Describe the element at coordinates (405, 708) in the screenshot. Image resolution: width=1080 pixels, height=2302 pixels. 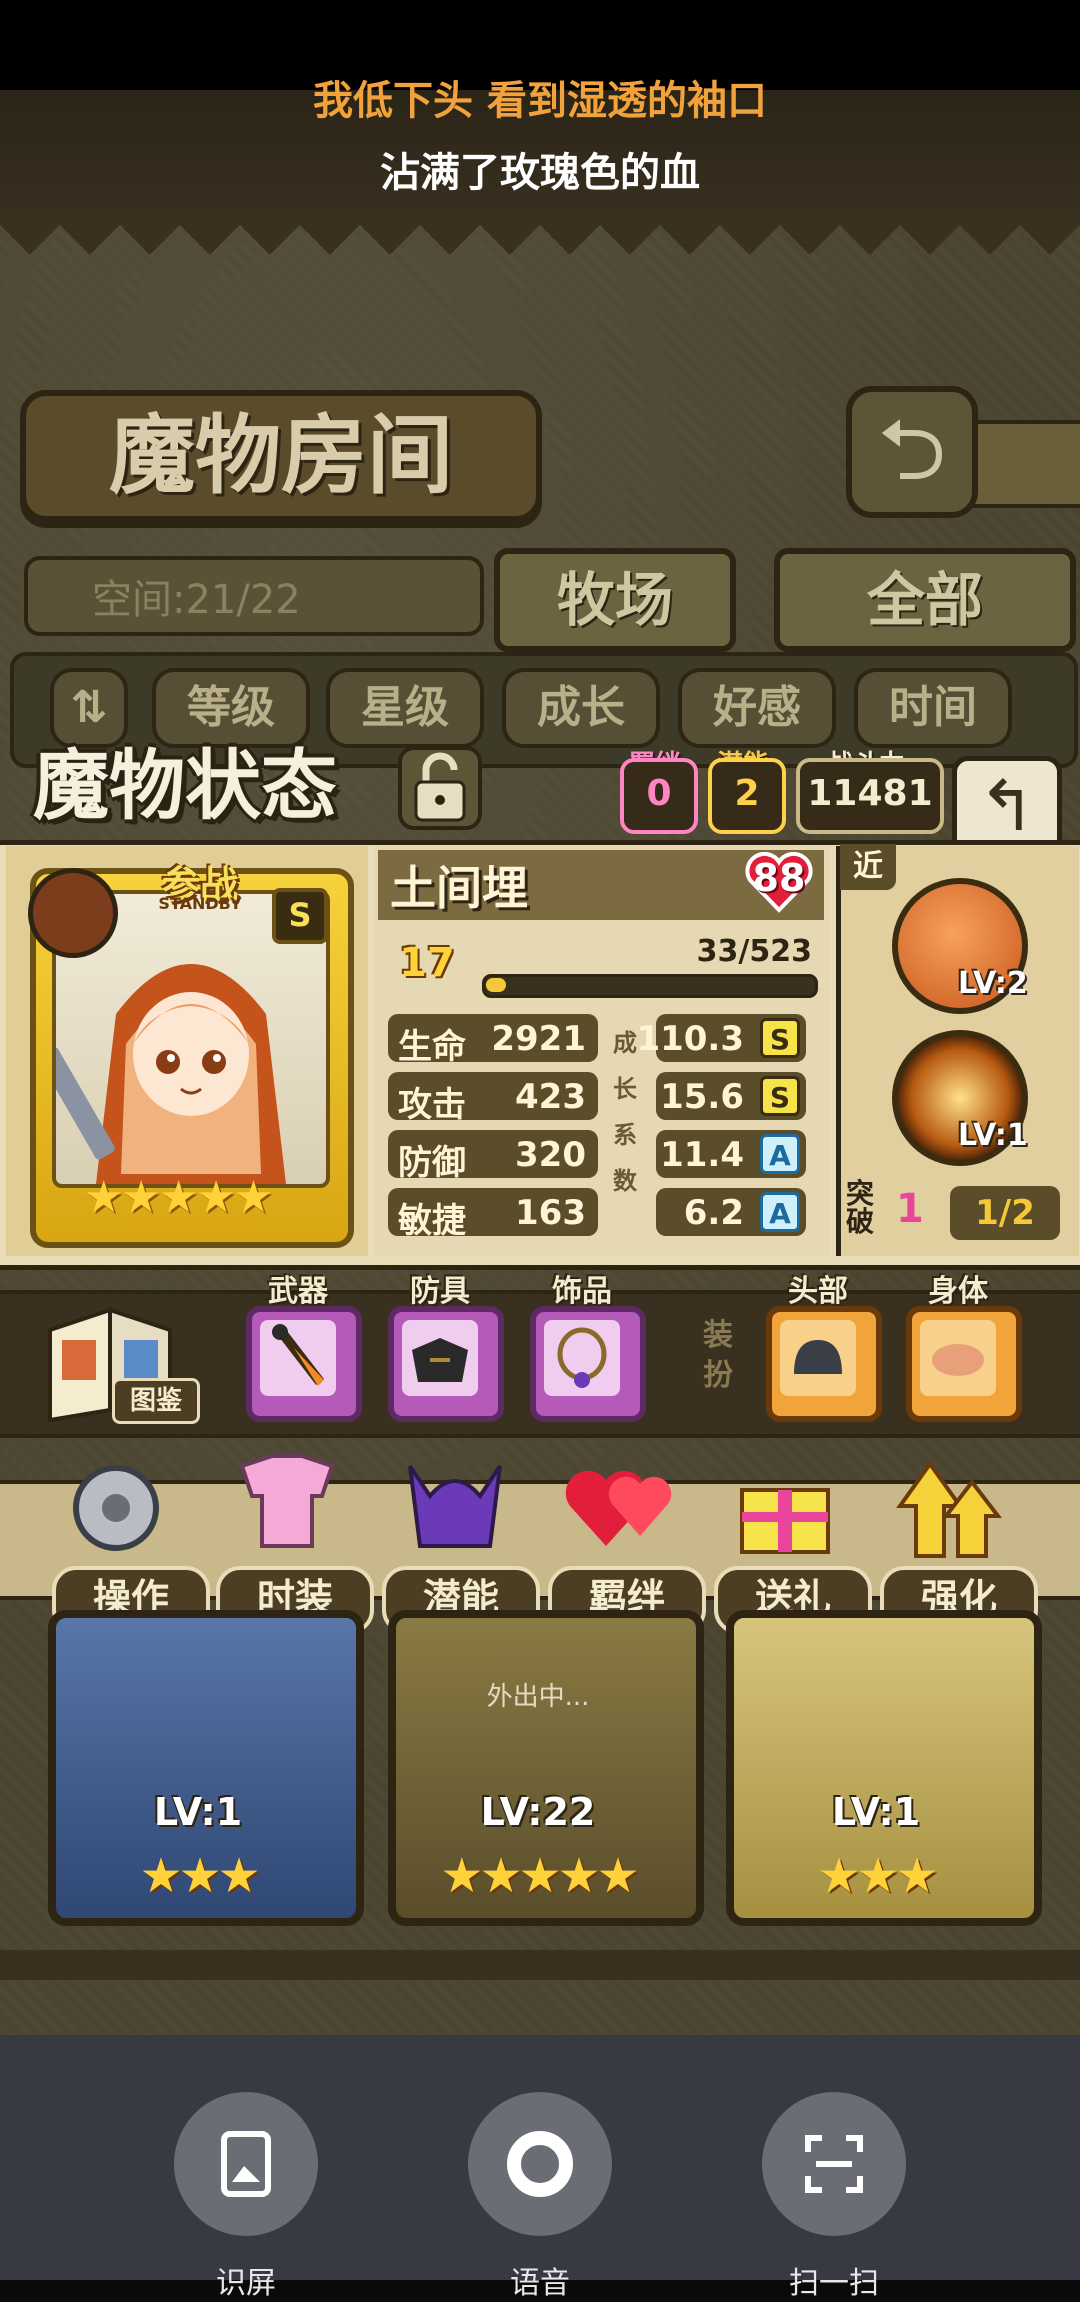
I see `sort-star-button: 星级` at that location.